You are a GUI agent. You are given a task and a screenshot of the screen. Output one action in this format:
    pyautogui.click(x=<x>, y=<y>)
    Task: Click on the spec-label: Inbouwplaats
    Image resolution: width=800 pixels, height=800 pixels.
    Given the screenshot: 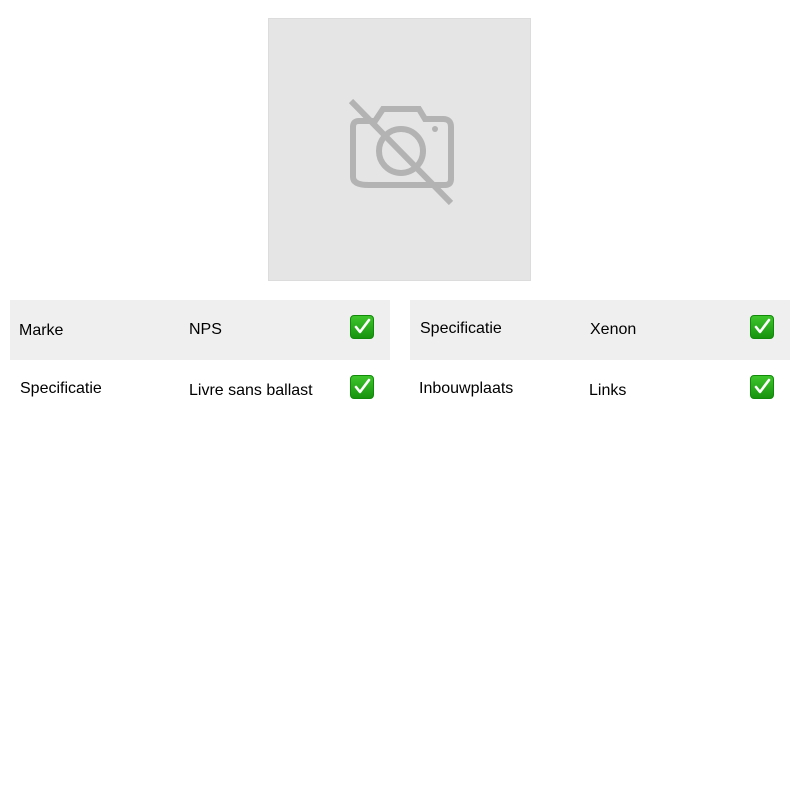 What is the action you would take?
    pyautogui.click(x=466, y=388)
    